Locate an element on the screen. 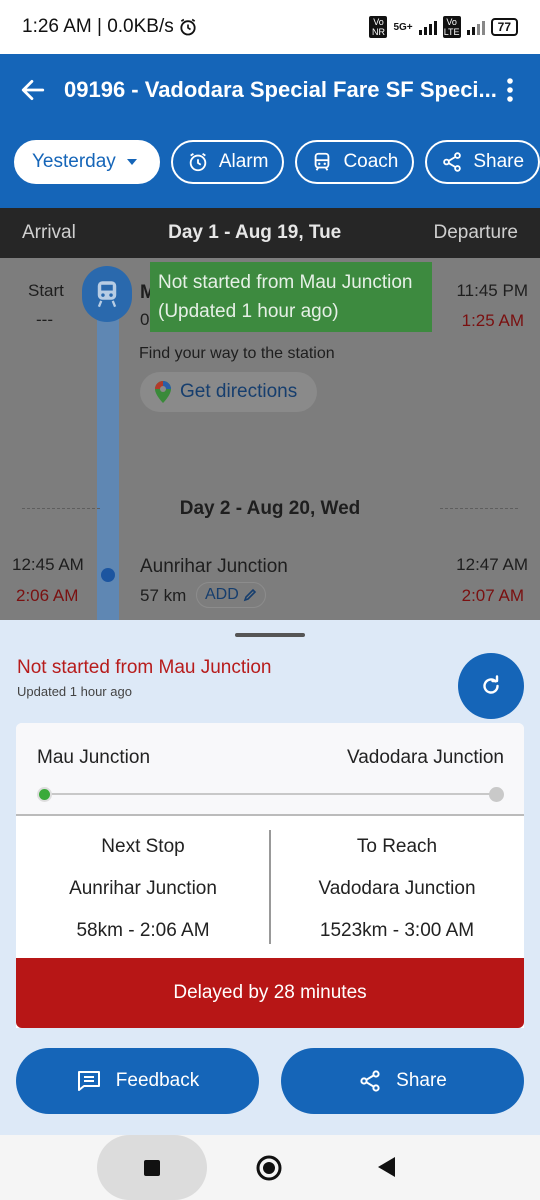  start-dash: --- is located at coordinates (44, 319).